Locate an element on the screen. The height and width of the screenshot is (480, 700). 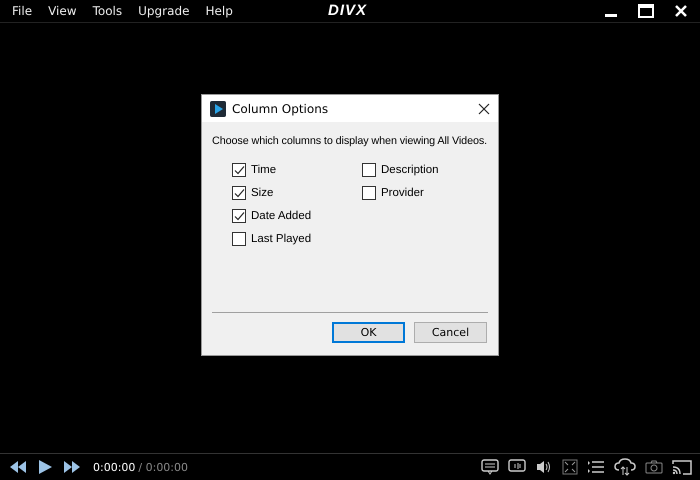
checkbox-label: Time is located at coordinates (263, 170).